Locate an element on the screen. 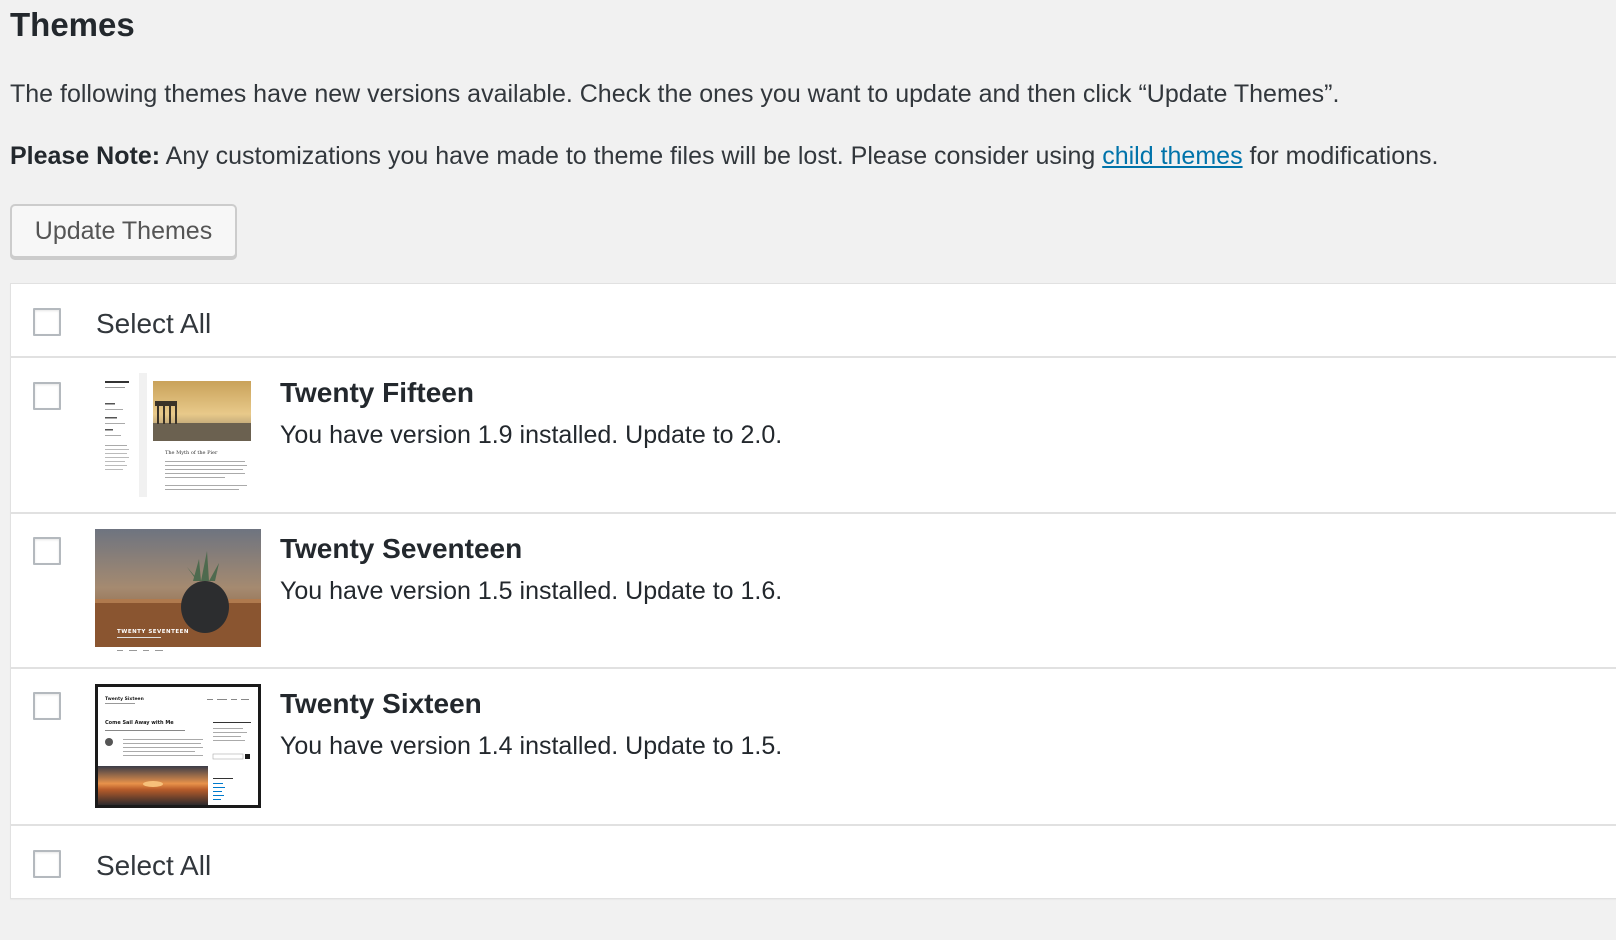  twenty-seventeen-screenshot-image: TWENTY SEVENTEEN is located at coordinates (178, 591).